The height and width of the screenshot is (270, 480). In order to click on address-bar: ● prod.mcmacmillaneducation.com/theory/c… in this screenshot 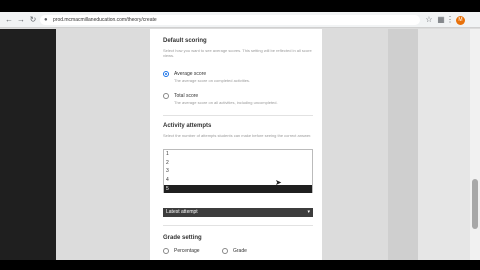, I will do `click(230, 20)`.